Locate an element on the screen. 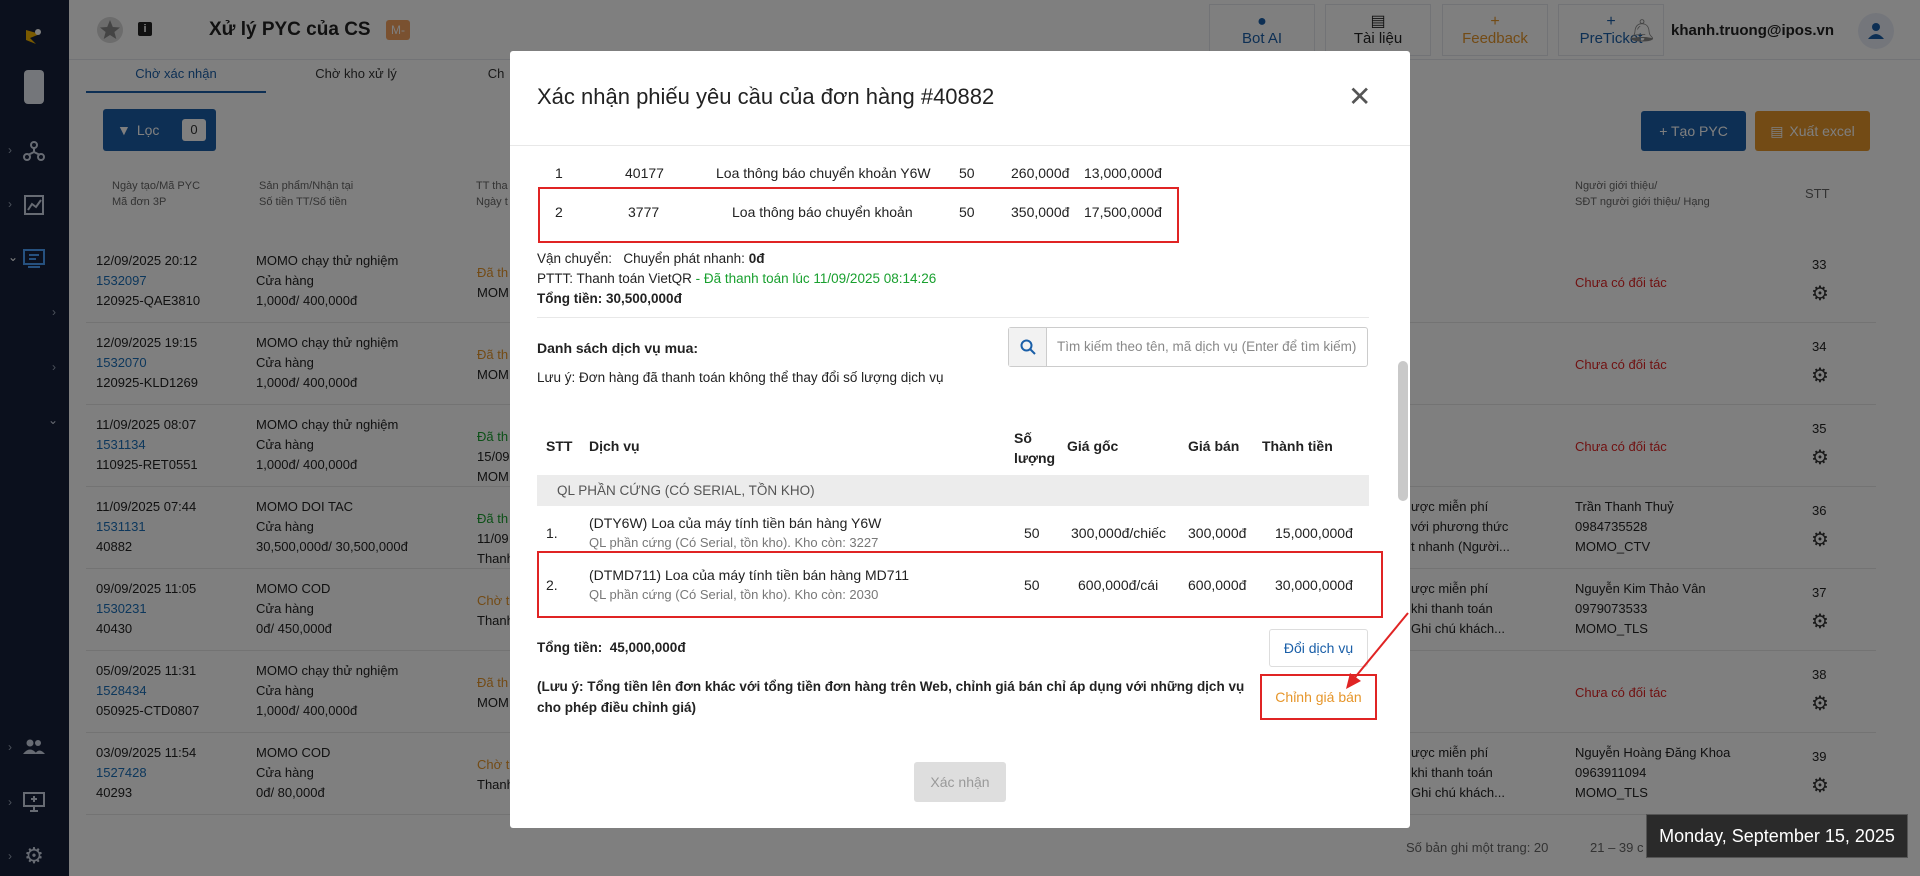 Image resolution: width=1920 pixels, height=876 pixels. payment-status: - Đã thanh toán lúc 11/09/2025 08:14:26 is located at coordinates (814, 278).